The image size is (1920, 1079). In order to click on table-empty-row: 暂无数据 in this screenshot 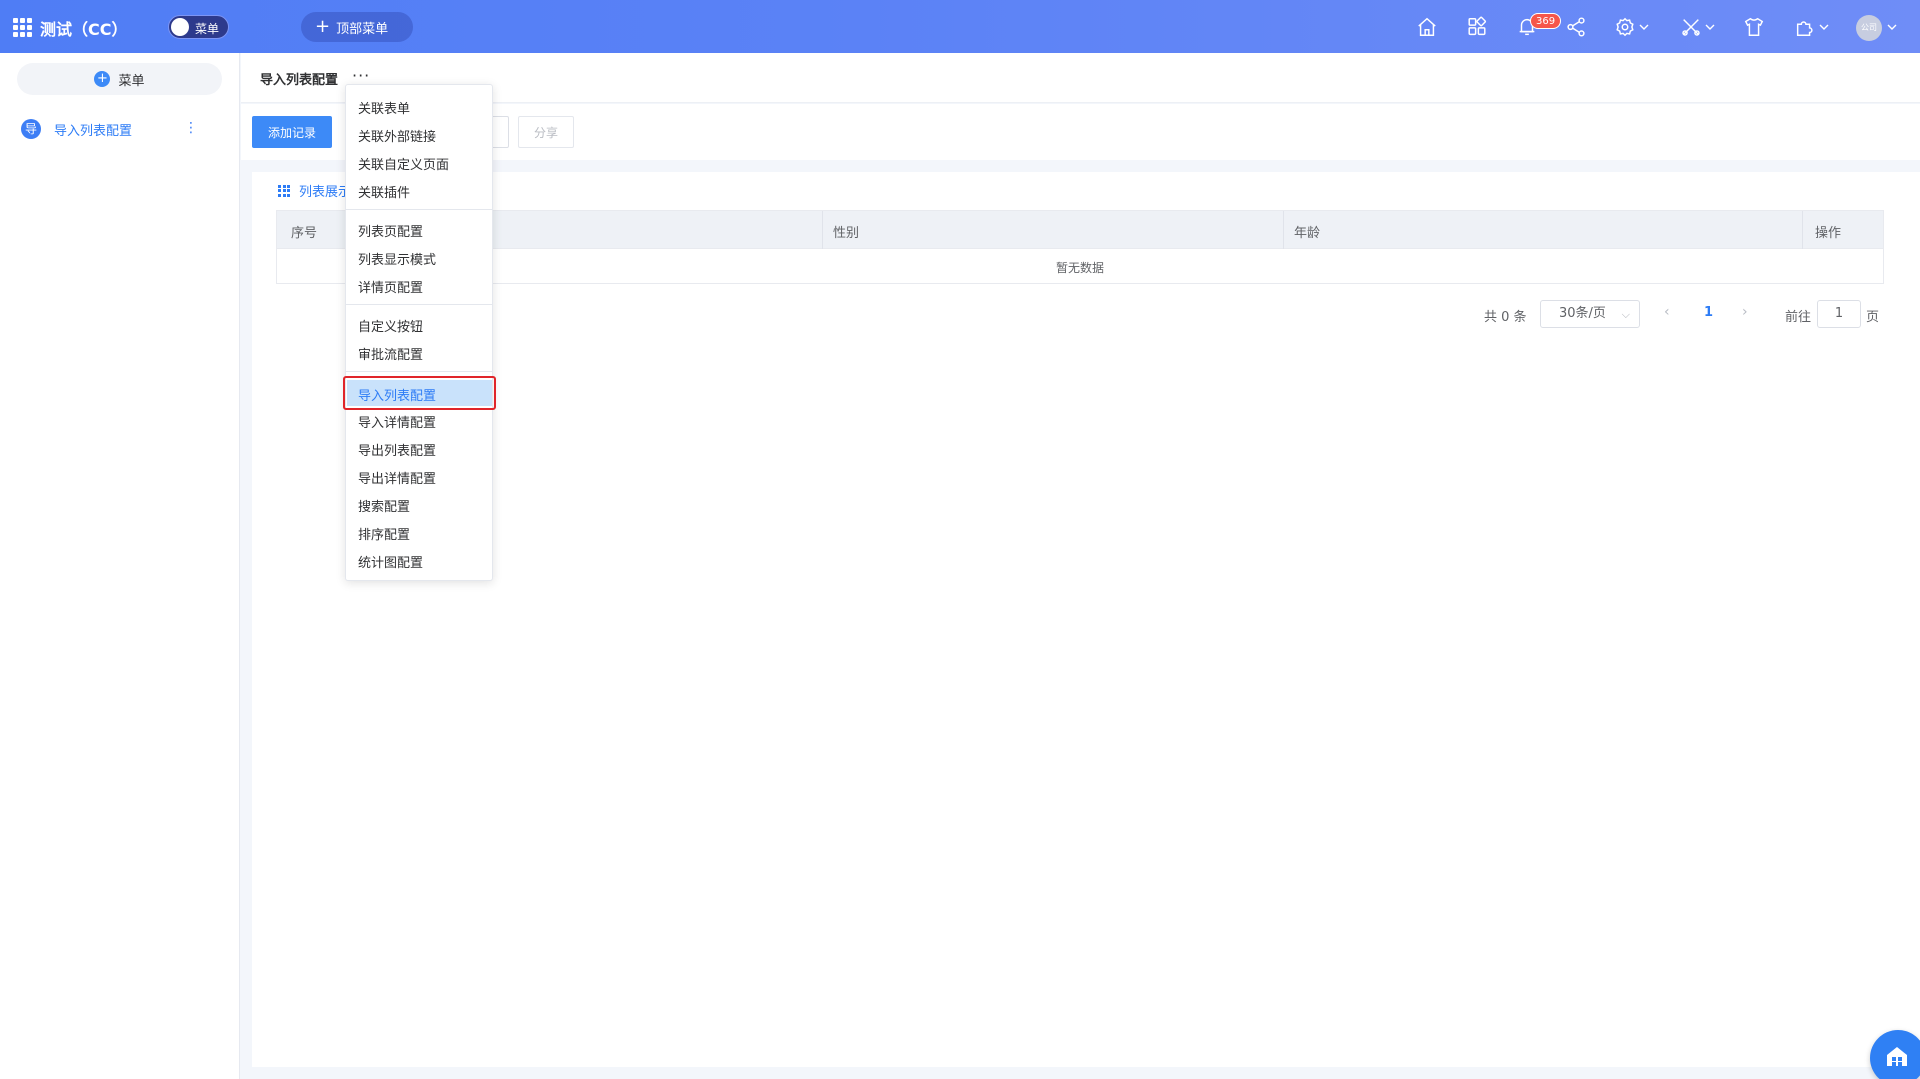, I will do `click(1080, 266)`.